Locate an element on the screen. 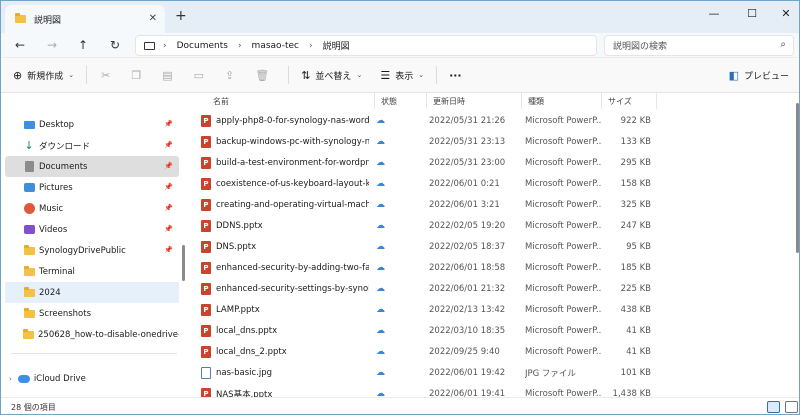 This screenshot has height=415, width=800. sidebar-item-pictures: Pictures 📌 is located at coordinates (92, 187).